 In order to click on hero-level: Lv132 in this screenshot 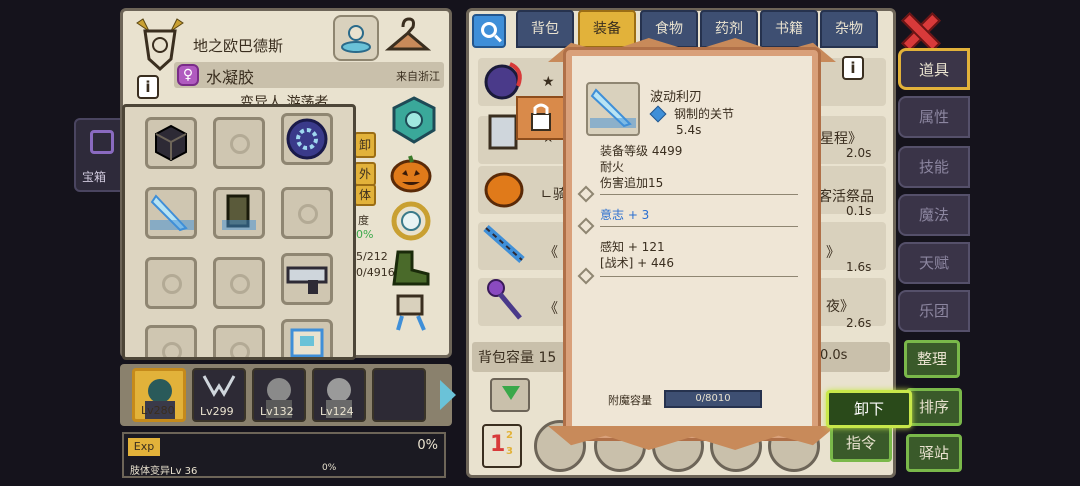, I will do `click(277, 411)`.